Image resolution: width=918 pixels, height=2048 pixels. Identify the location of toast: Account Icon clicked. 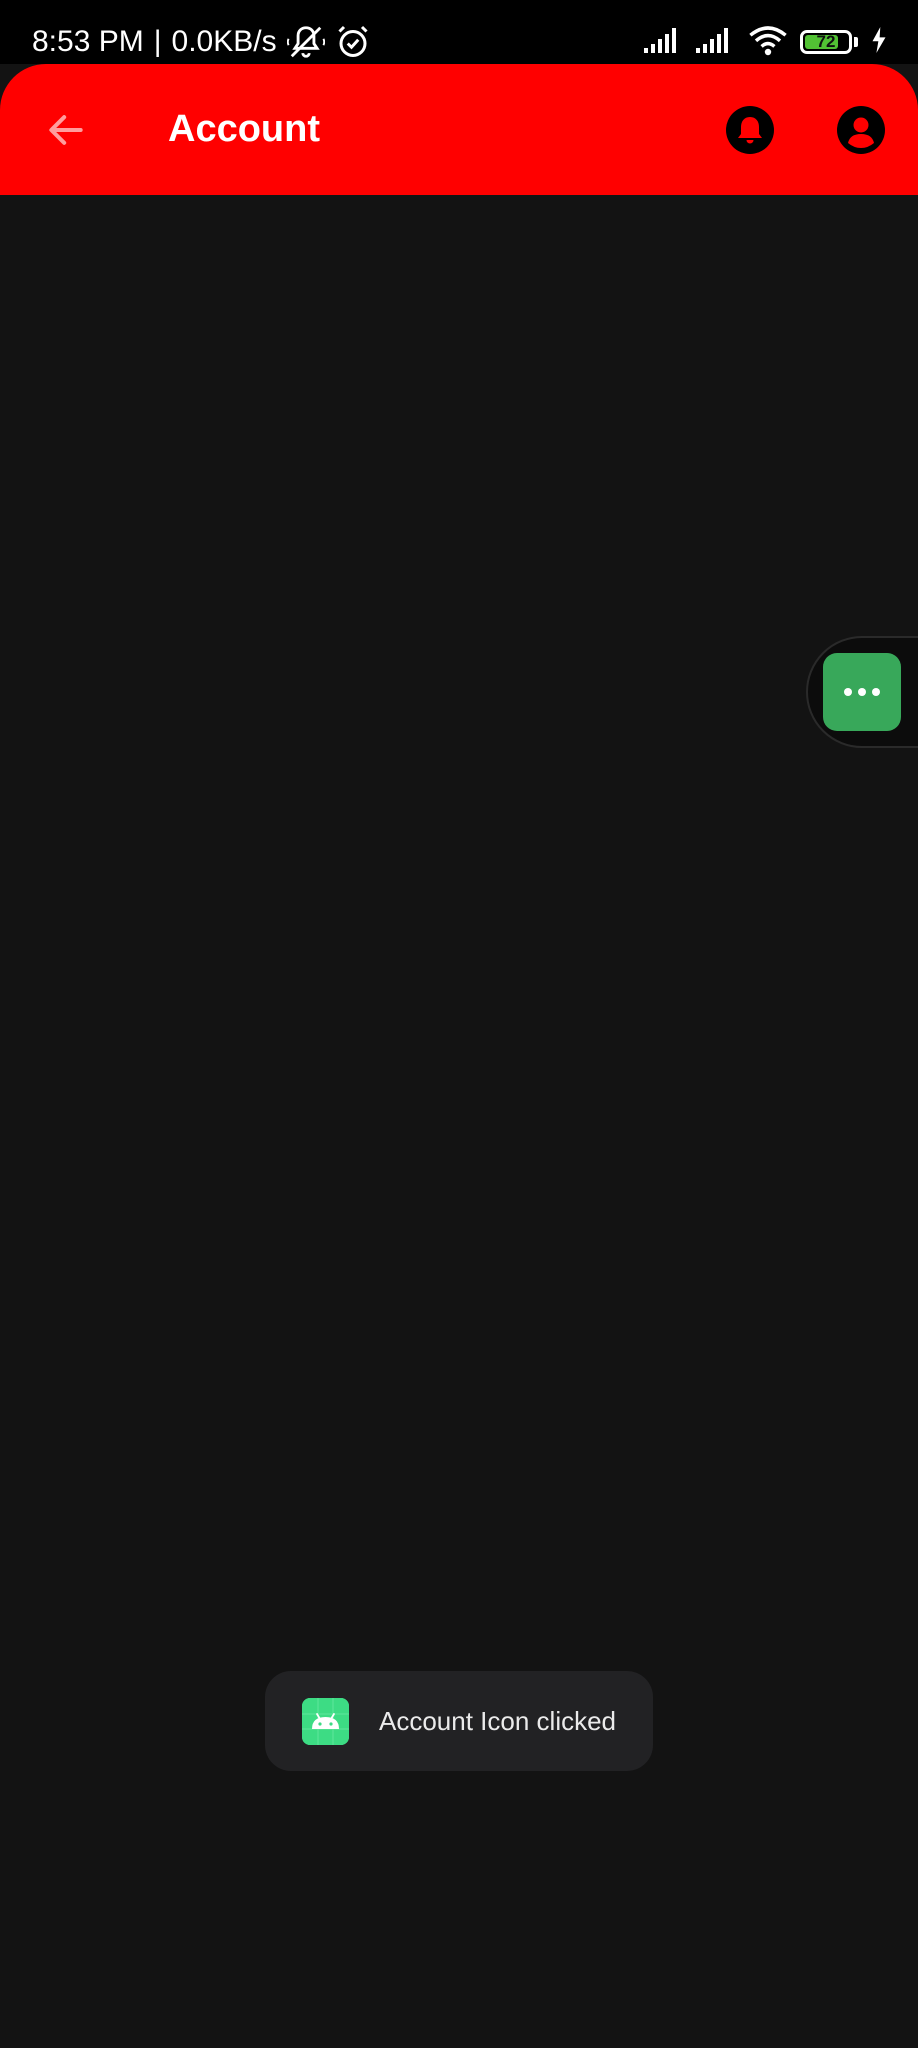
(459, 1721).